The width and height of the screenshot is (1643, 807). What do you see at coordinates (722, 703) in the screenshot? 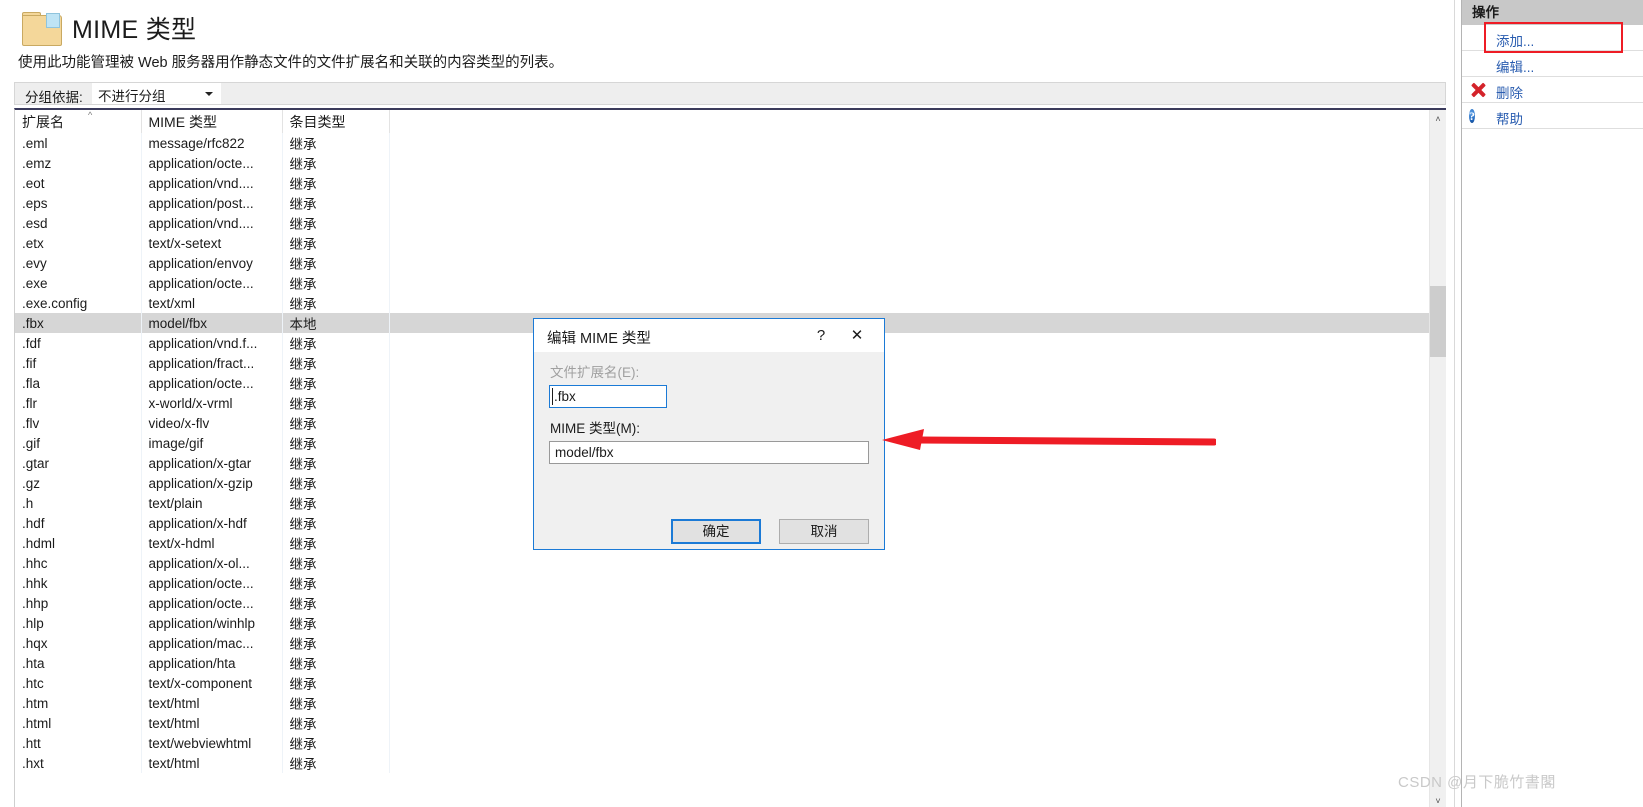
I see `table-row: .htm text/html 继承` at bounding box center [722, 703].